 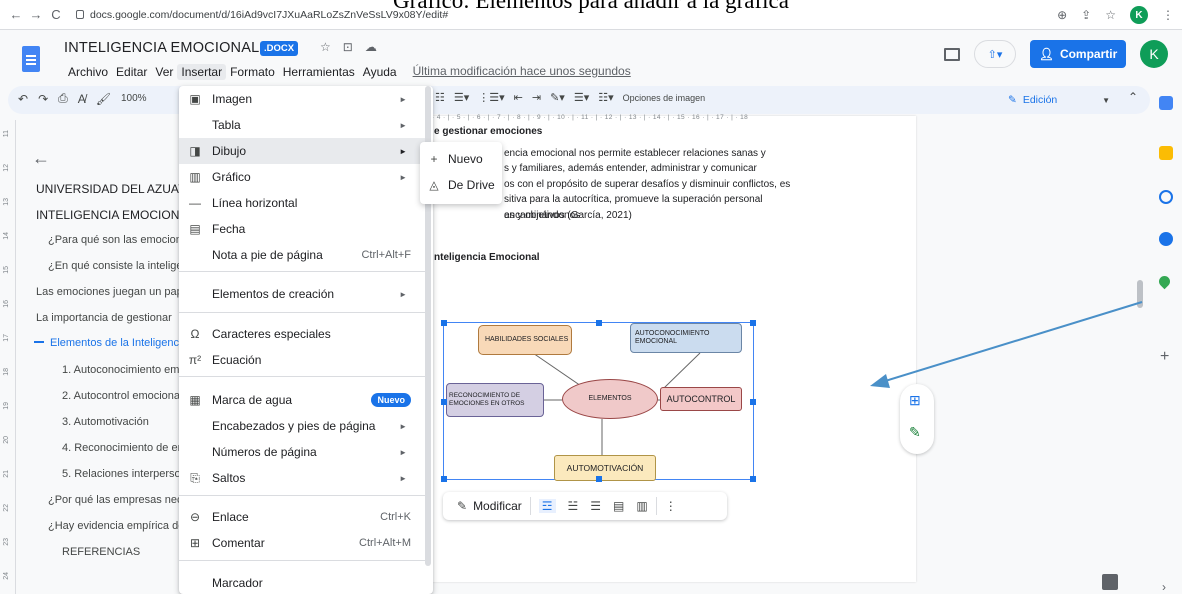 I want to click on outline-item: La importancia de gestionar, so click(x=108, y=318).